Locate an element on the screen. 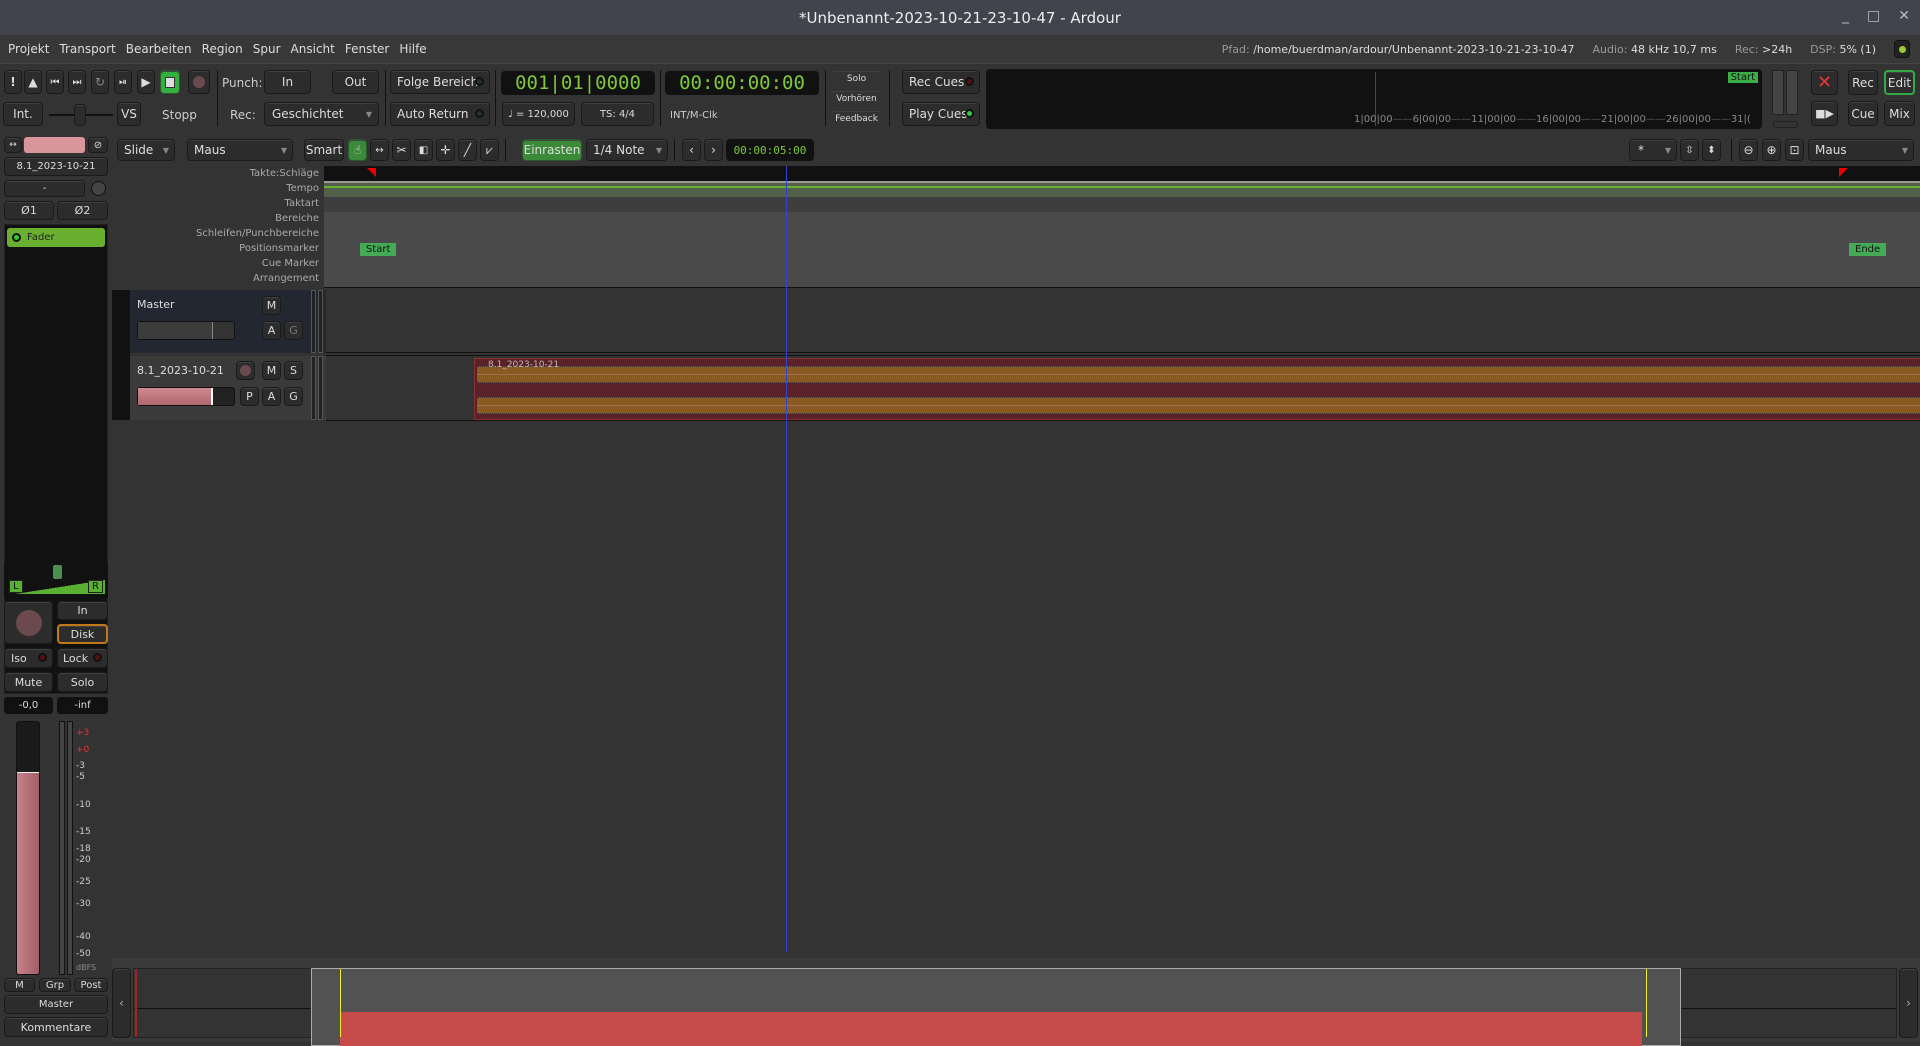 This screenshot has height=1046, width=1920. monitor-disk-button: Disk is located at coordinates (82, 634).